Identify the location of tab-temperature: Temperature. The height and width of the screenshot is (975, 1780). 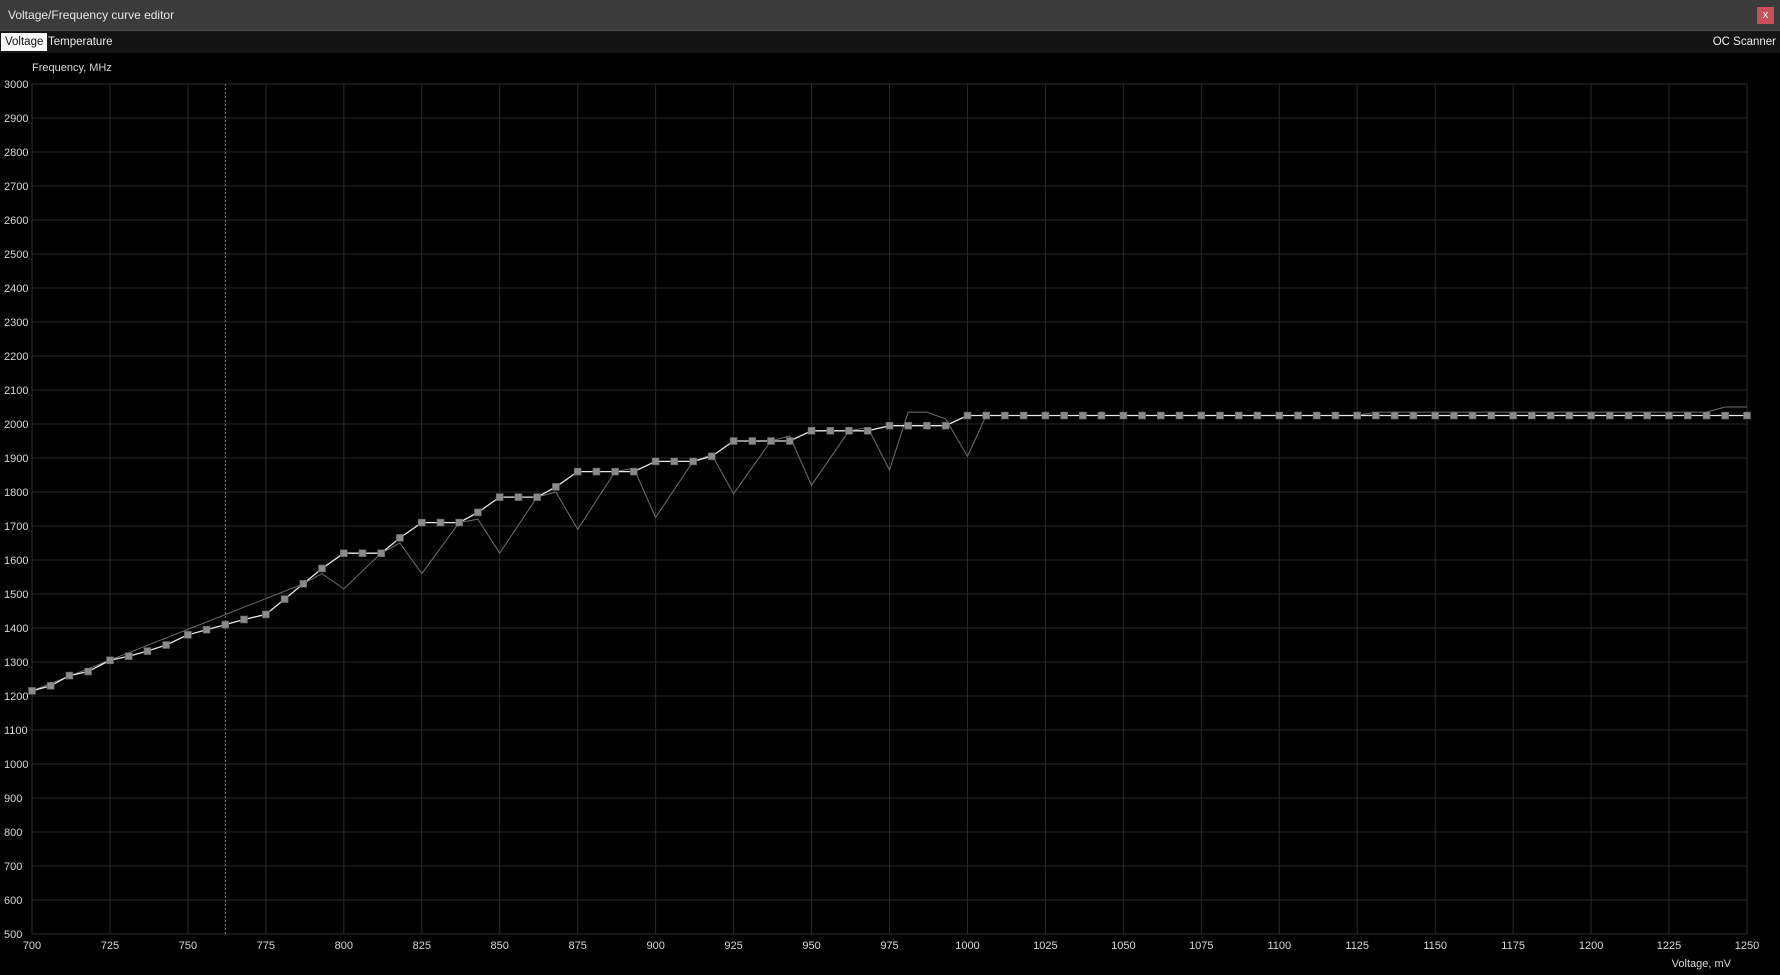
(80, 42).